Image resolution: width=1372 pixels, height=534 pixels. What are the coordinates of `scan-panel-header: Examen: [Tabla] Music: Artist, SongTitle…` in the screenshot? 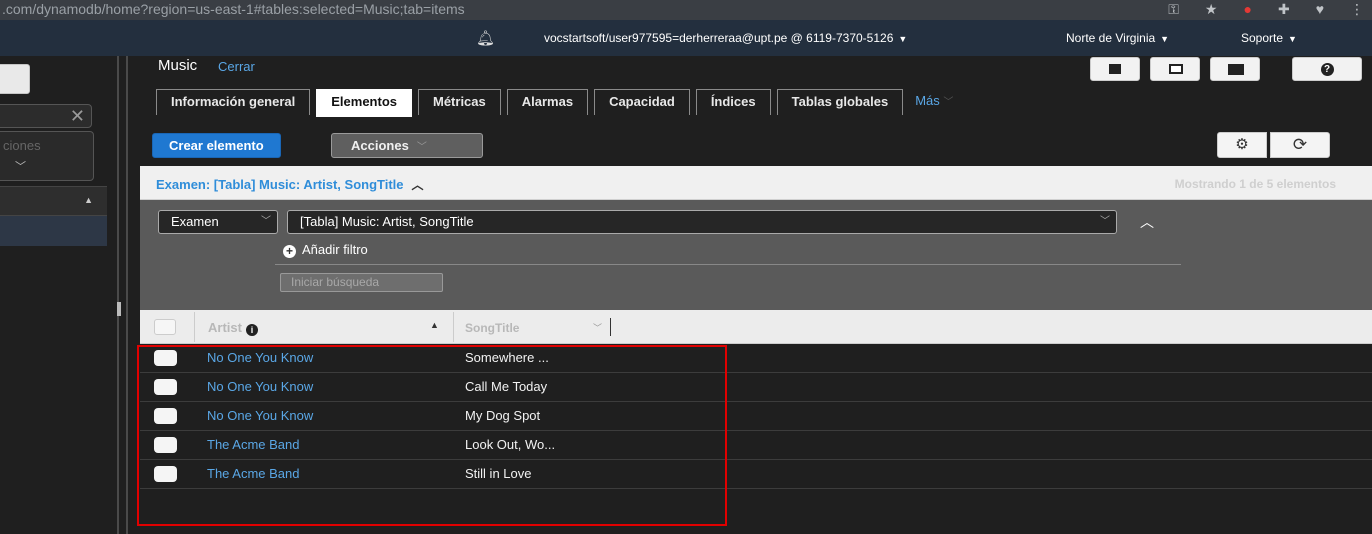 It's located at (756, 183).